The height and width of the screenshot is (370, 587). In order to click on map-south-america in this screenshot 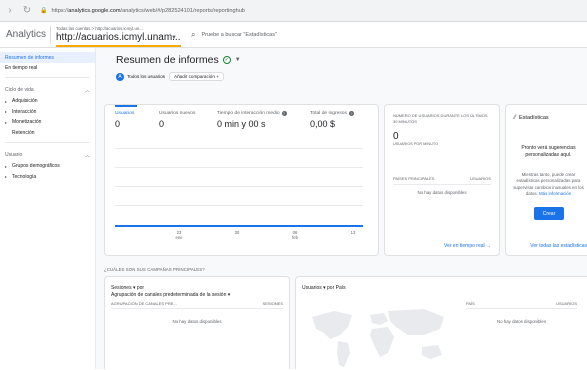, I will do `click(343, 354)`.